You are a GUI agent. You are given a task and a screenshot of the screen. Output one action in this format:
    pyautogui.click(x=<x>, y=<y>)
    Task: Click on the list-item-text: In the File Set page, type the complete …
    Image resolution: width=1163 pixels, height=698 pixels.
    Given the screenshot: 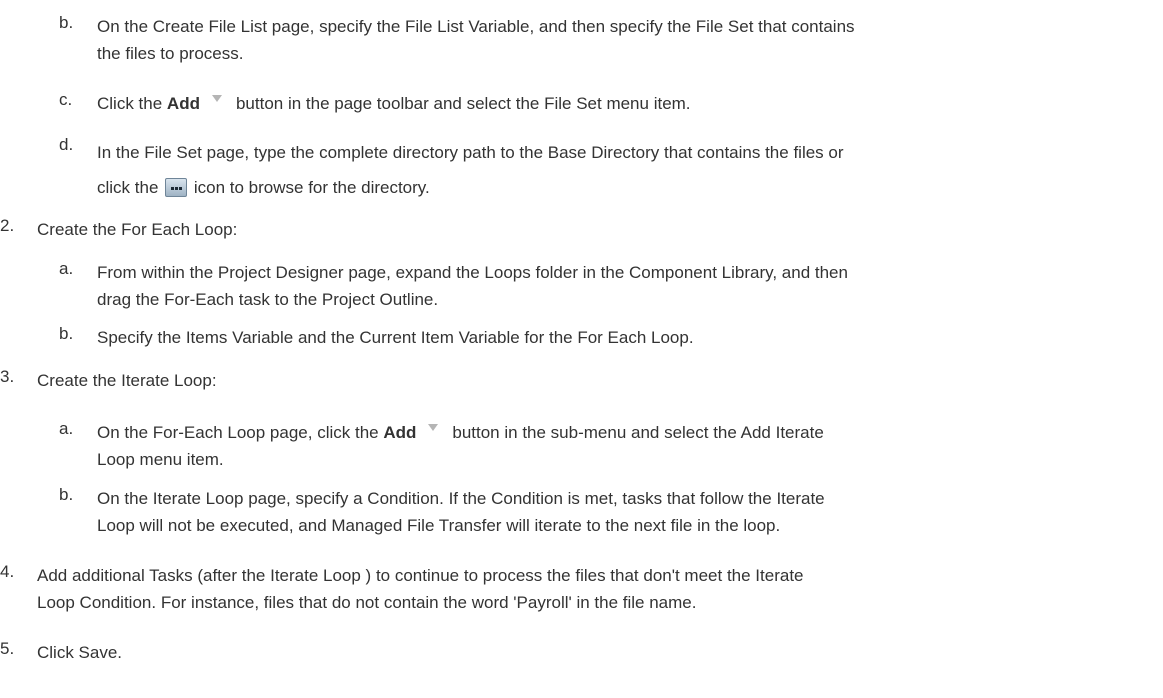 What is the action you would take?
    pyautogui.click(x=470, y=170)
    